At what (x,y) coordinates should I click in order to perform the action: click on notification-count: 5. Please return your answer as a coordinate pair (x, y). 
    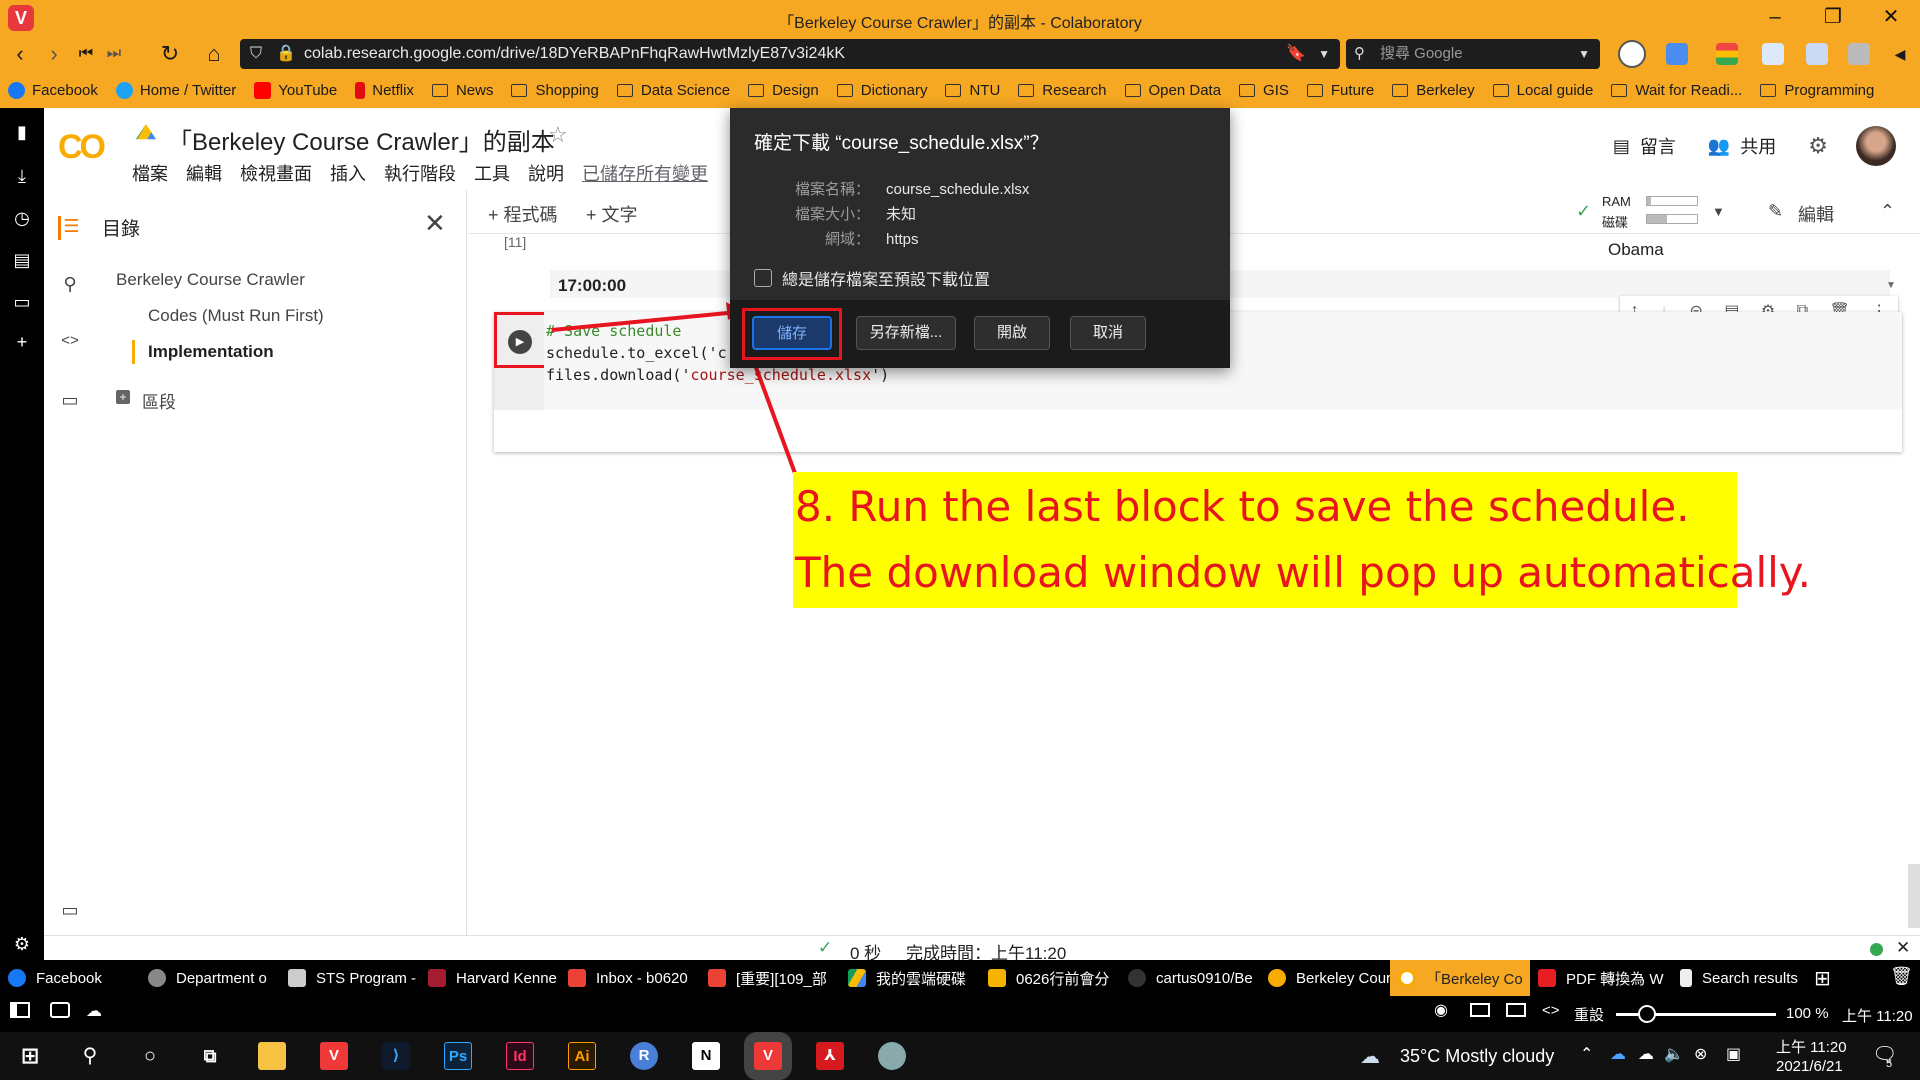
    Looking at the image, I should click on (1889, 1064).